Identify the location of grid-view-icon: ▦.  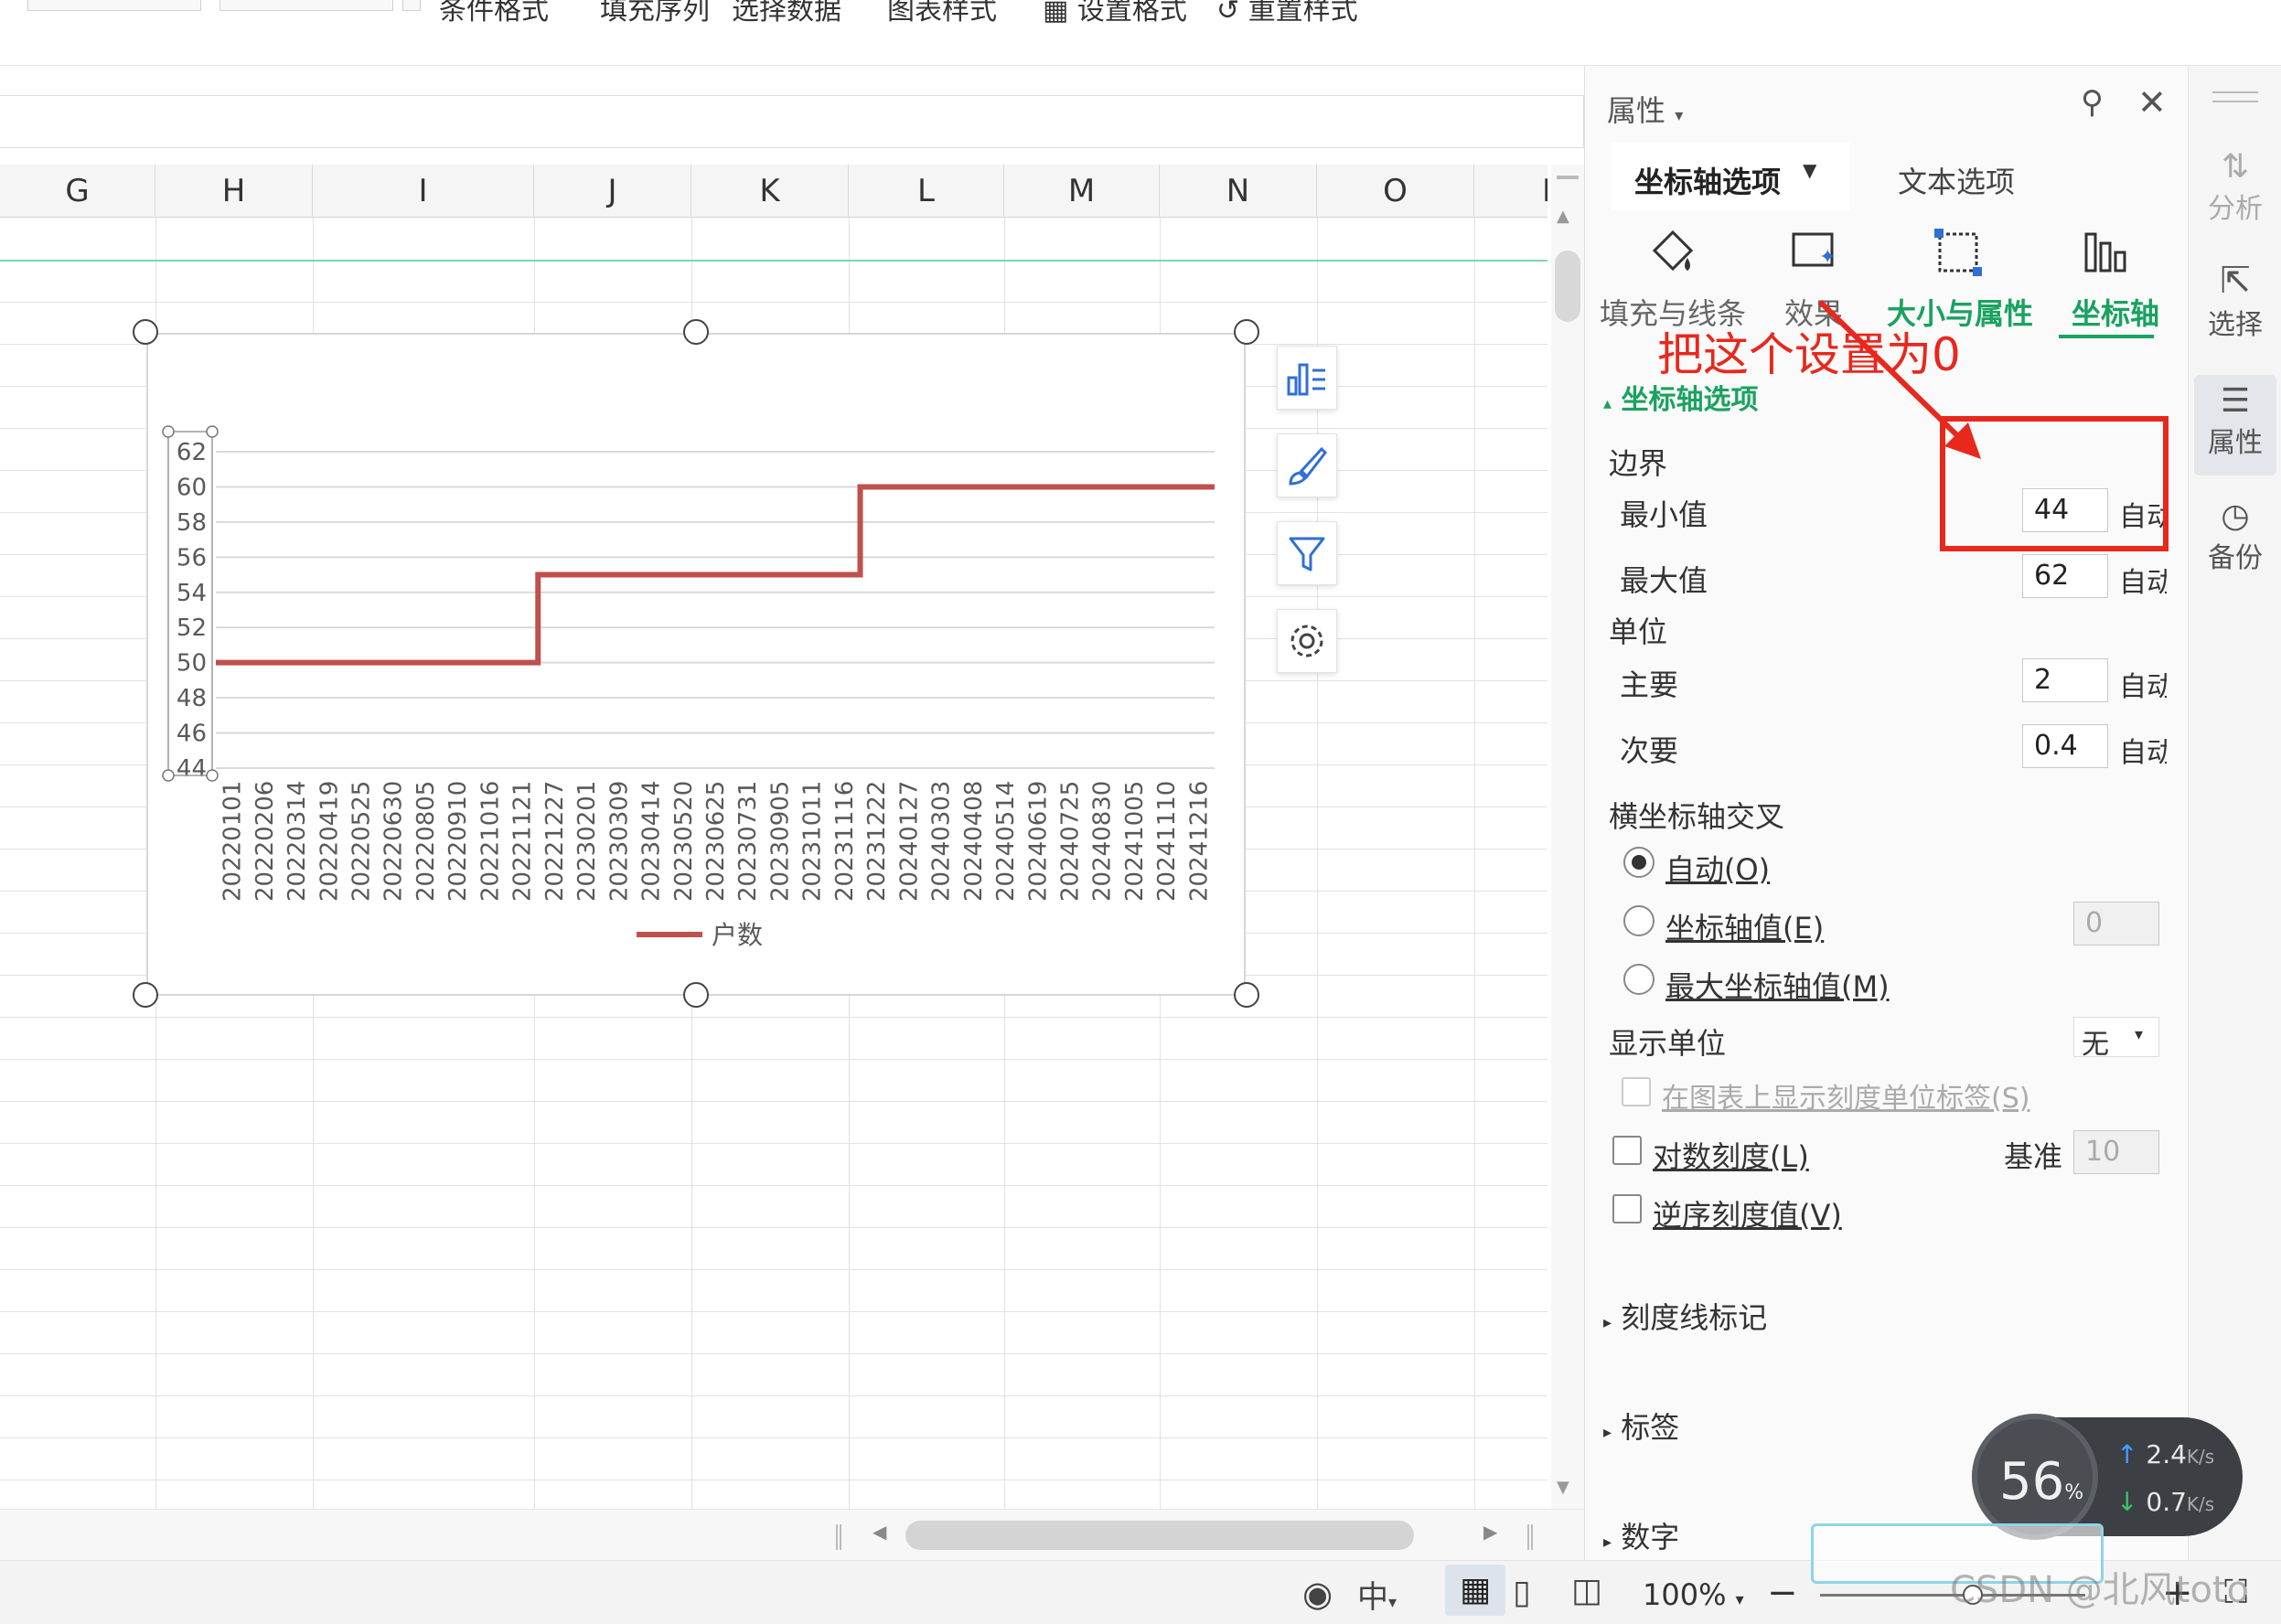
(1475, 1589).